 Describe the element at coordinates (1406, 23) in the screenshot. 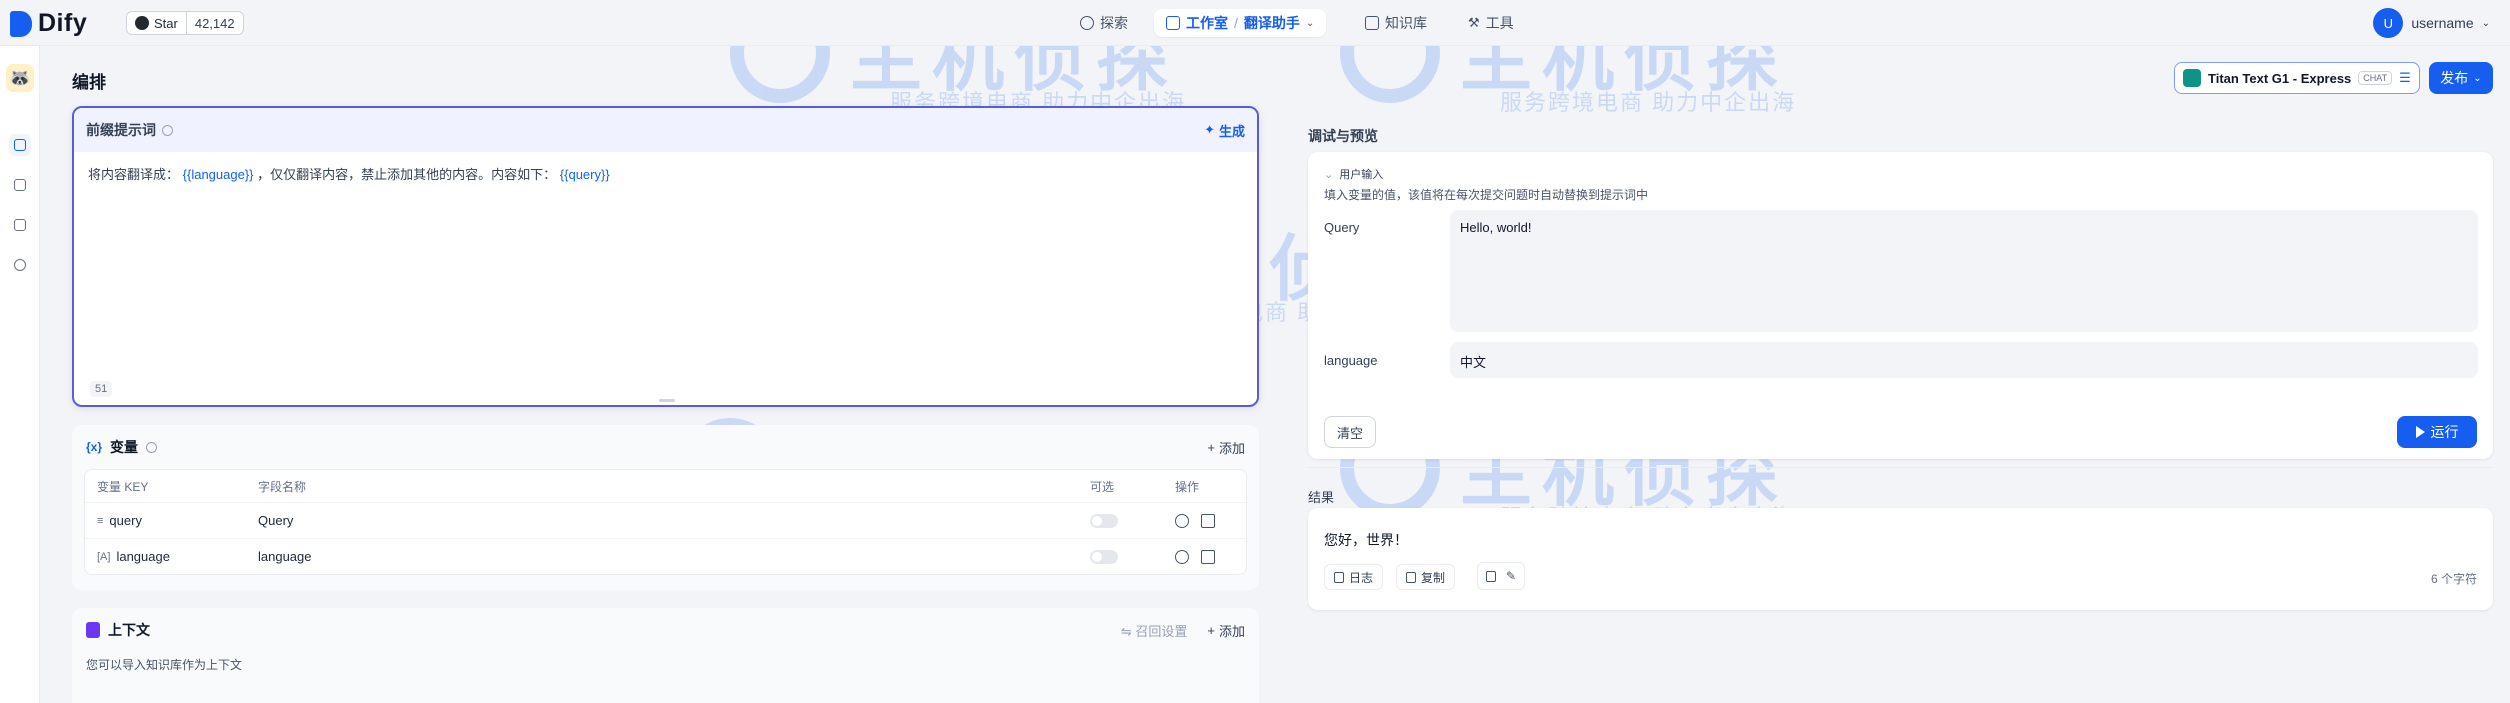

I see `nav-knowledge-label: 知识库` at that location.